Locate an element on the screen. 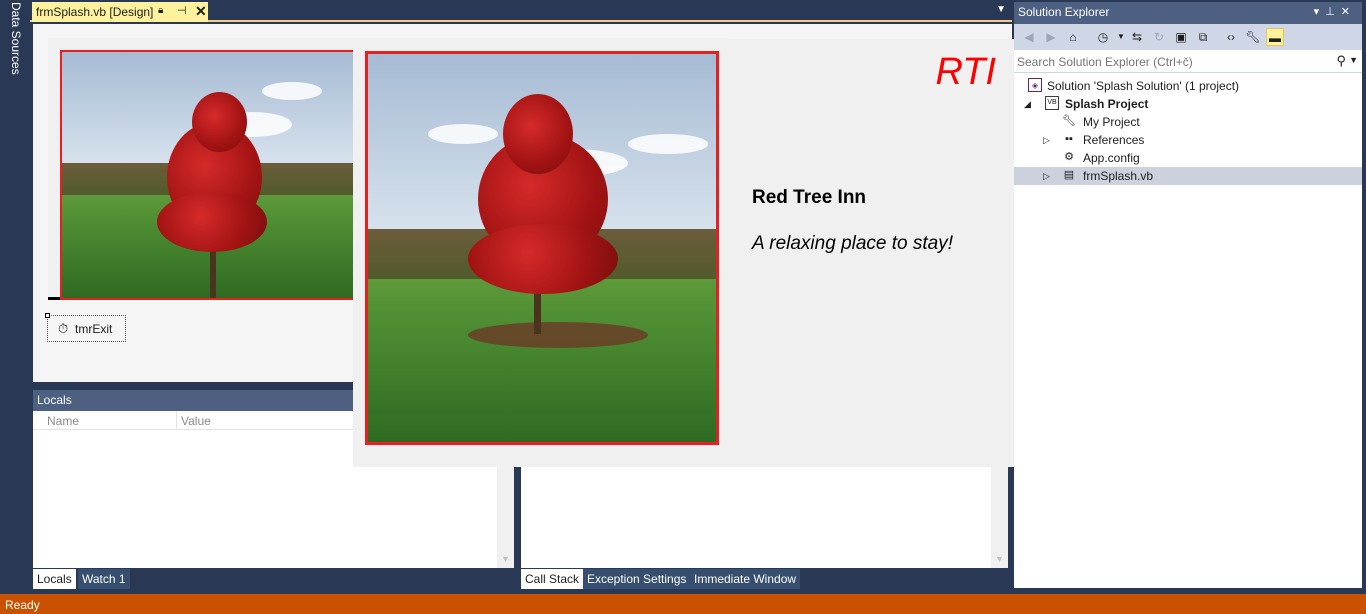  solution-explorer-toolbar: ◀ ▶ ⌂ ◷ ▼ ⇆ ↻ ▣ ⧉ ‹› 🔧︎ ▬ is located at coordinates (1188, 37).